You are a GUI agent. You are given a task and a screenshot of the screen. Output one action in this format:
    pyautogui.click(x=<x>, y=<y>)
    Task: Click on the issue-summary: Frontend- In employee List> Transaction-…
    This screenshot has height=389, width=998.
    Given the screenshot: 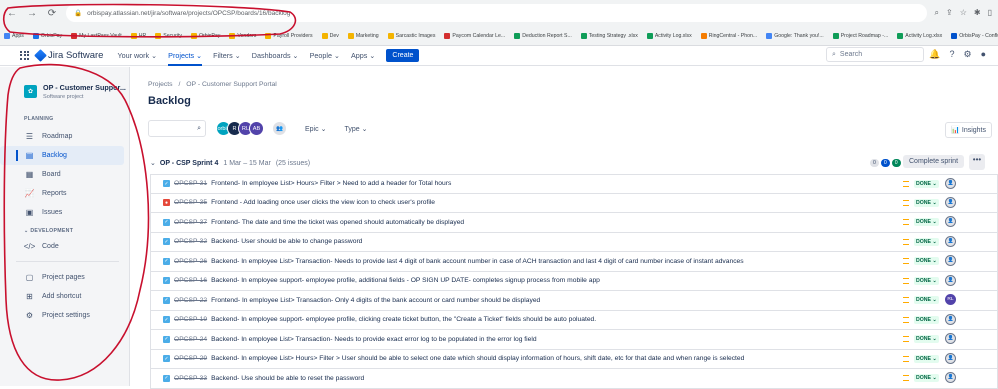 What is the action you would take?
    pyautogui.click(x=375, y=300)
    